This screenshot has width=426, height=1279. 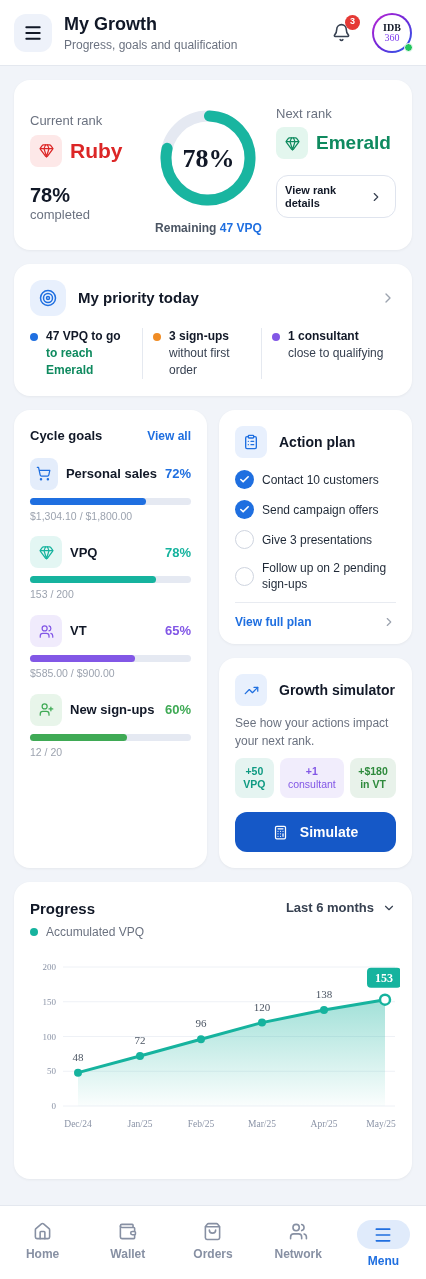 I want to click on nav-tab: Home, so click(x=43, y=1241).